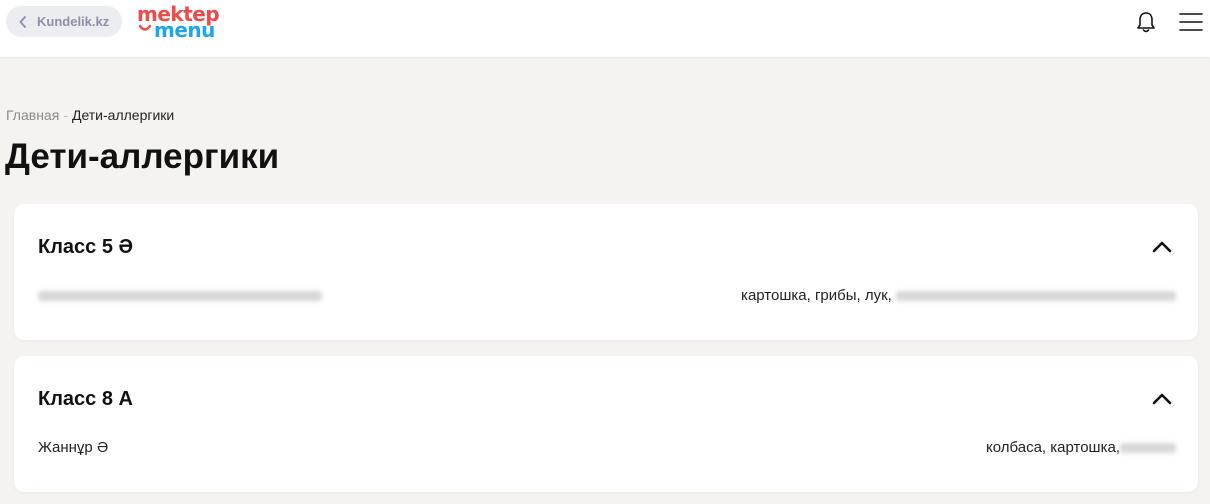 The width and height of the screenshot is (1210, 504). I want to click on class-card-title: Класс 5 Ә, so click(86, 247).